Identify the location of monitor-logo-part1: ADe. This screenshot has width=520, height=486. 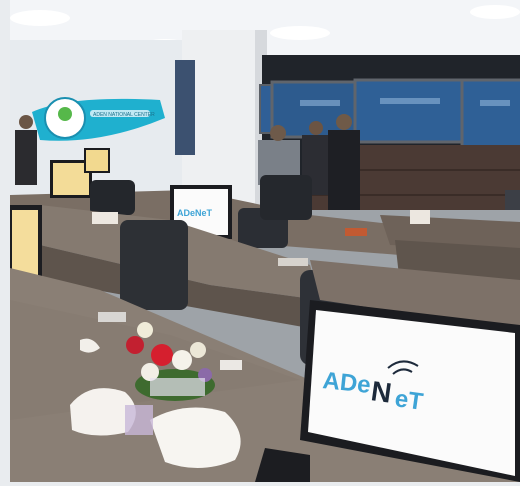
(346, 383).